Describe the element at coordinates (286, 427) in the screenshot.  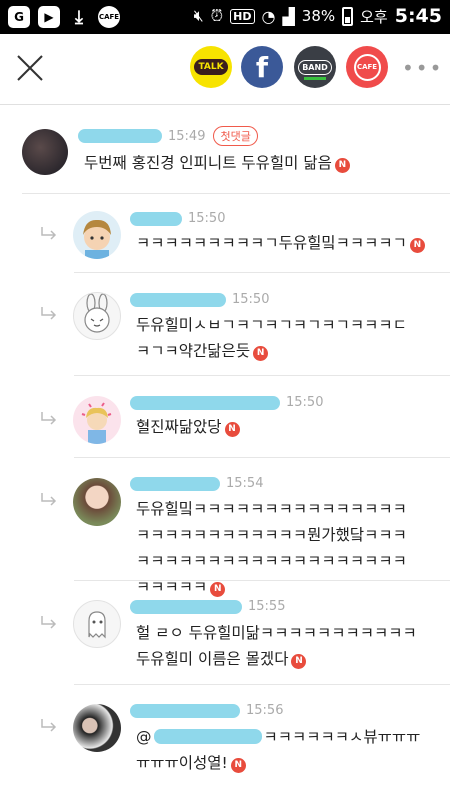
I see `comment-text: 혈진짜닮았당 N` at that location.